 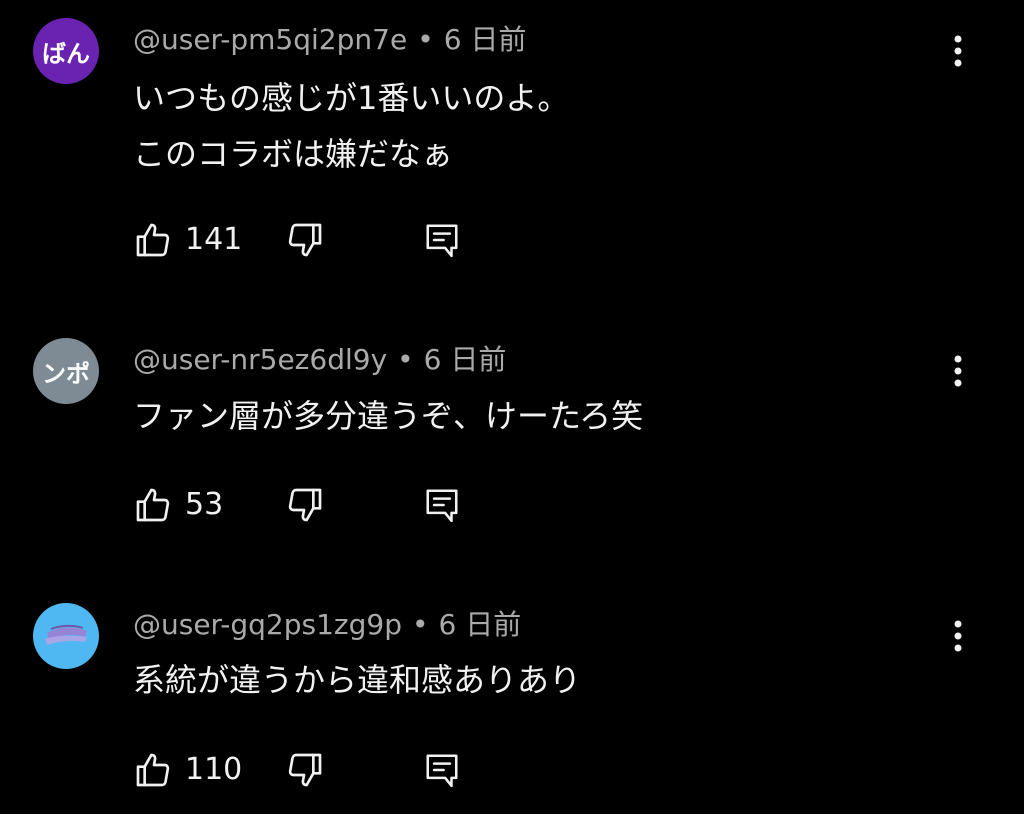 I want to click on like-button: 53, so click(x=178, y=505).